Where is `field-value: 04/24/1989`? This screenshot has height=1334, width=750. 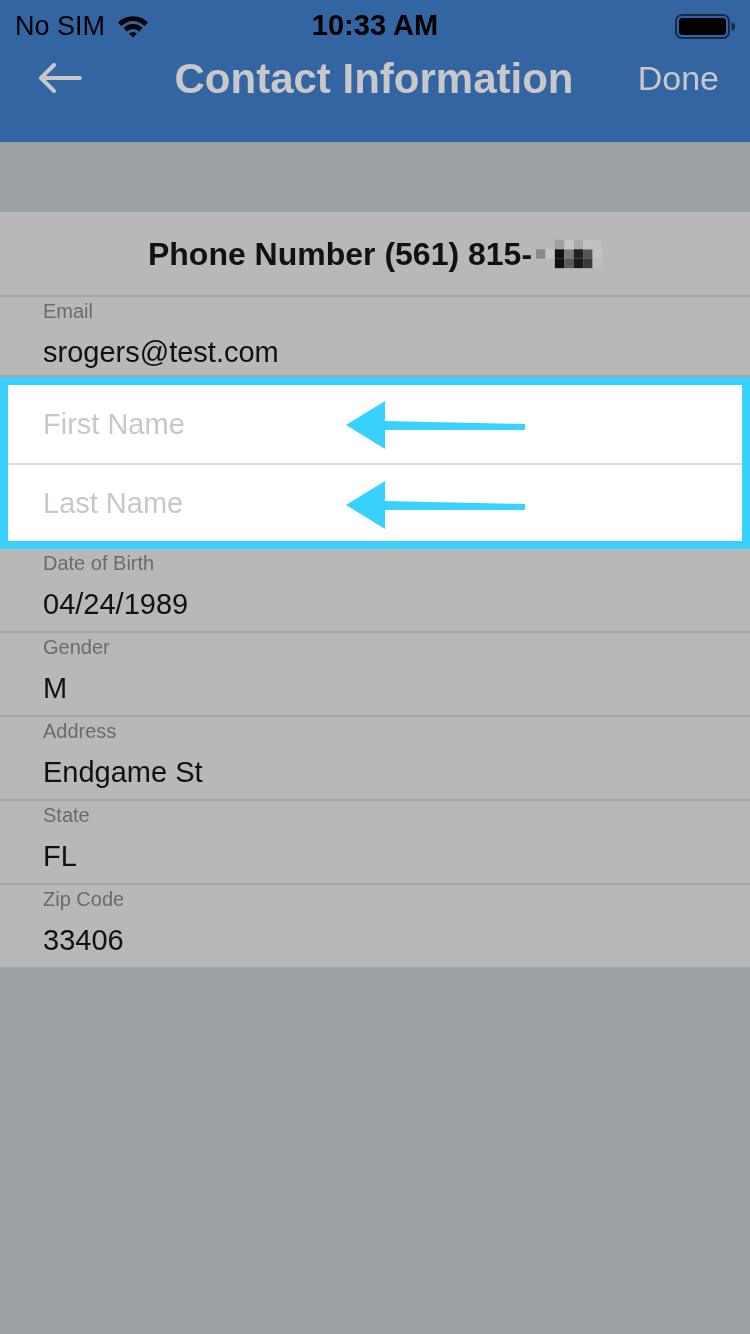 field-value: 04/24/1989 is located at coordinates (116, 604).